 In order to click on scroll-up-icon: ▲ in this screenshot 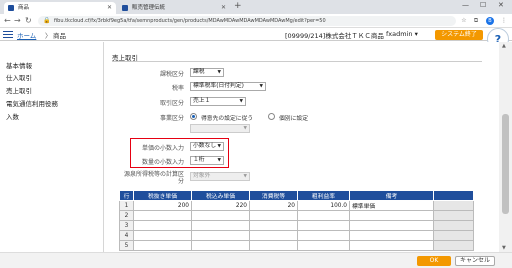, I will do `click(504, 46)`.